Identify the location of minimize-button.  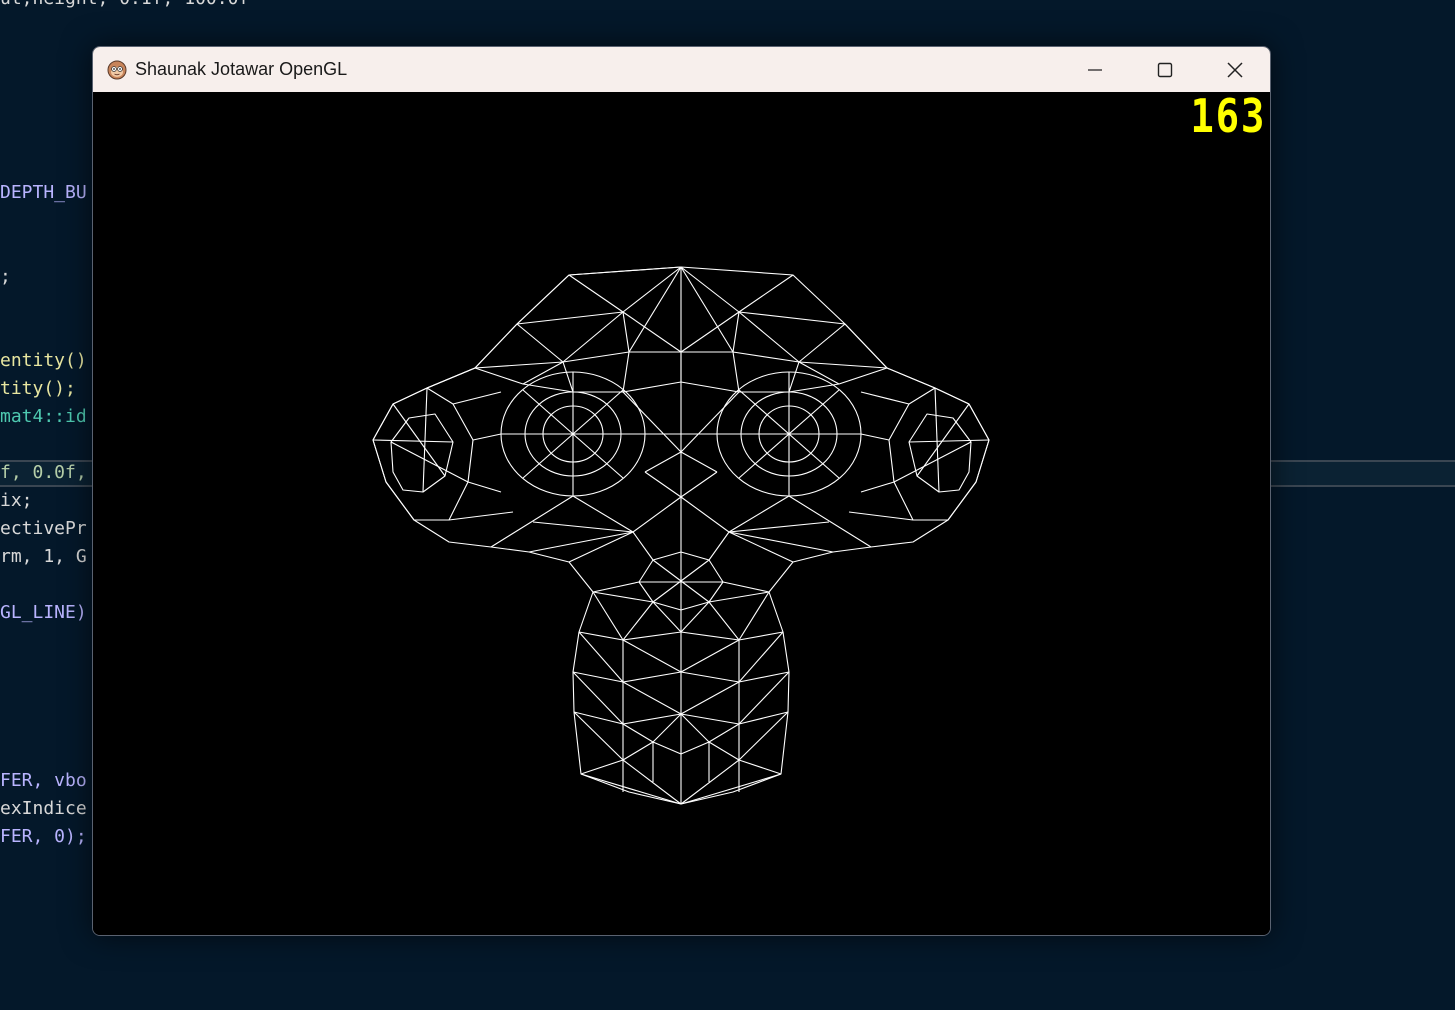
(1095, 69).